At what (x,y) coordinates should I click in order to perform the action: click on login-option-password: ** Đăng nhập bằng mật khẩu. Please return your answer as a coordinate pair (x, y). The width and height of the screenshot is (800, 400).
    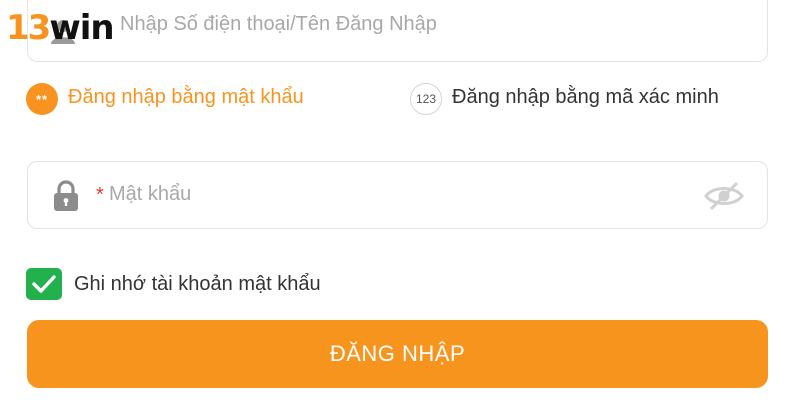
    Looking at the image, I should click on (165, 99).